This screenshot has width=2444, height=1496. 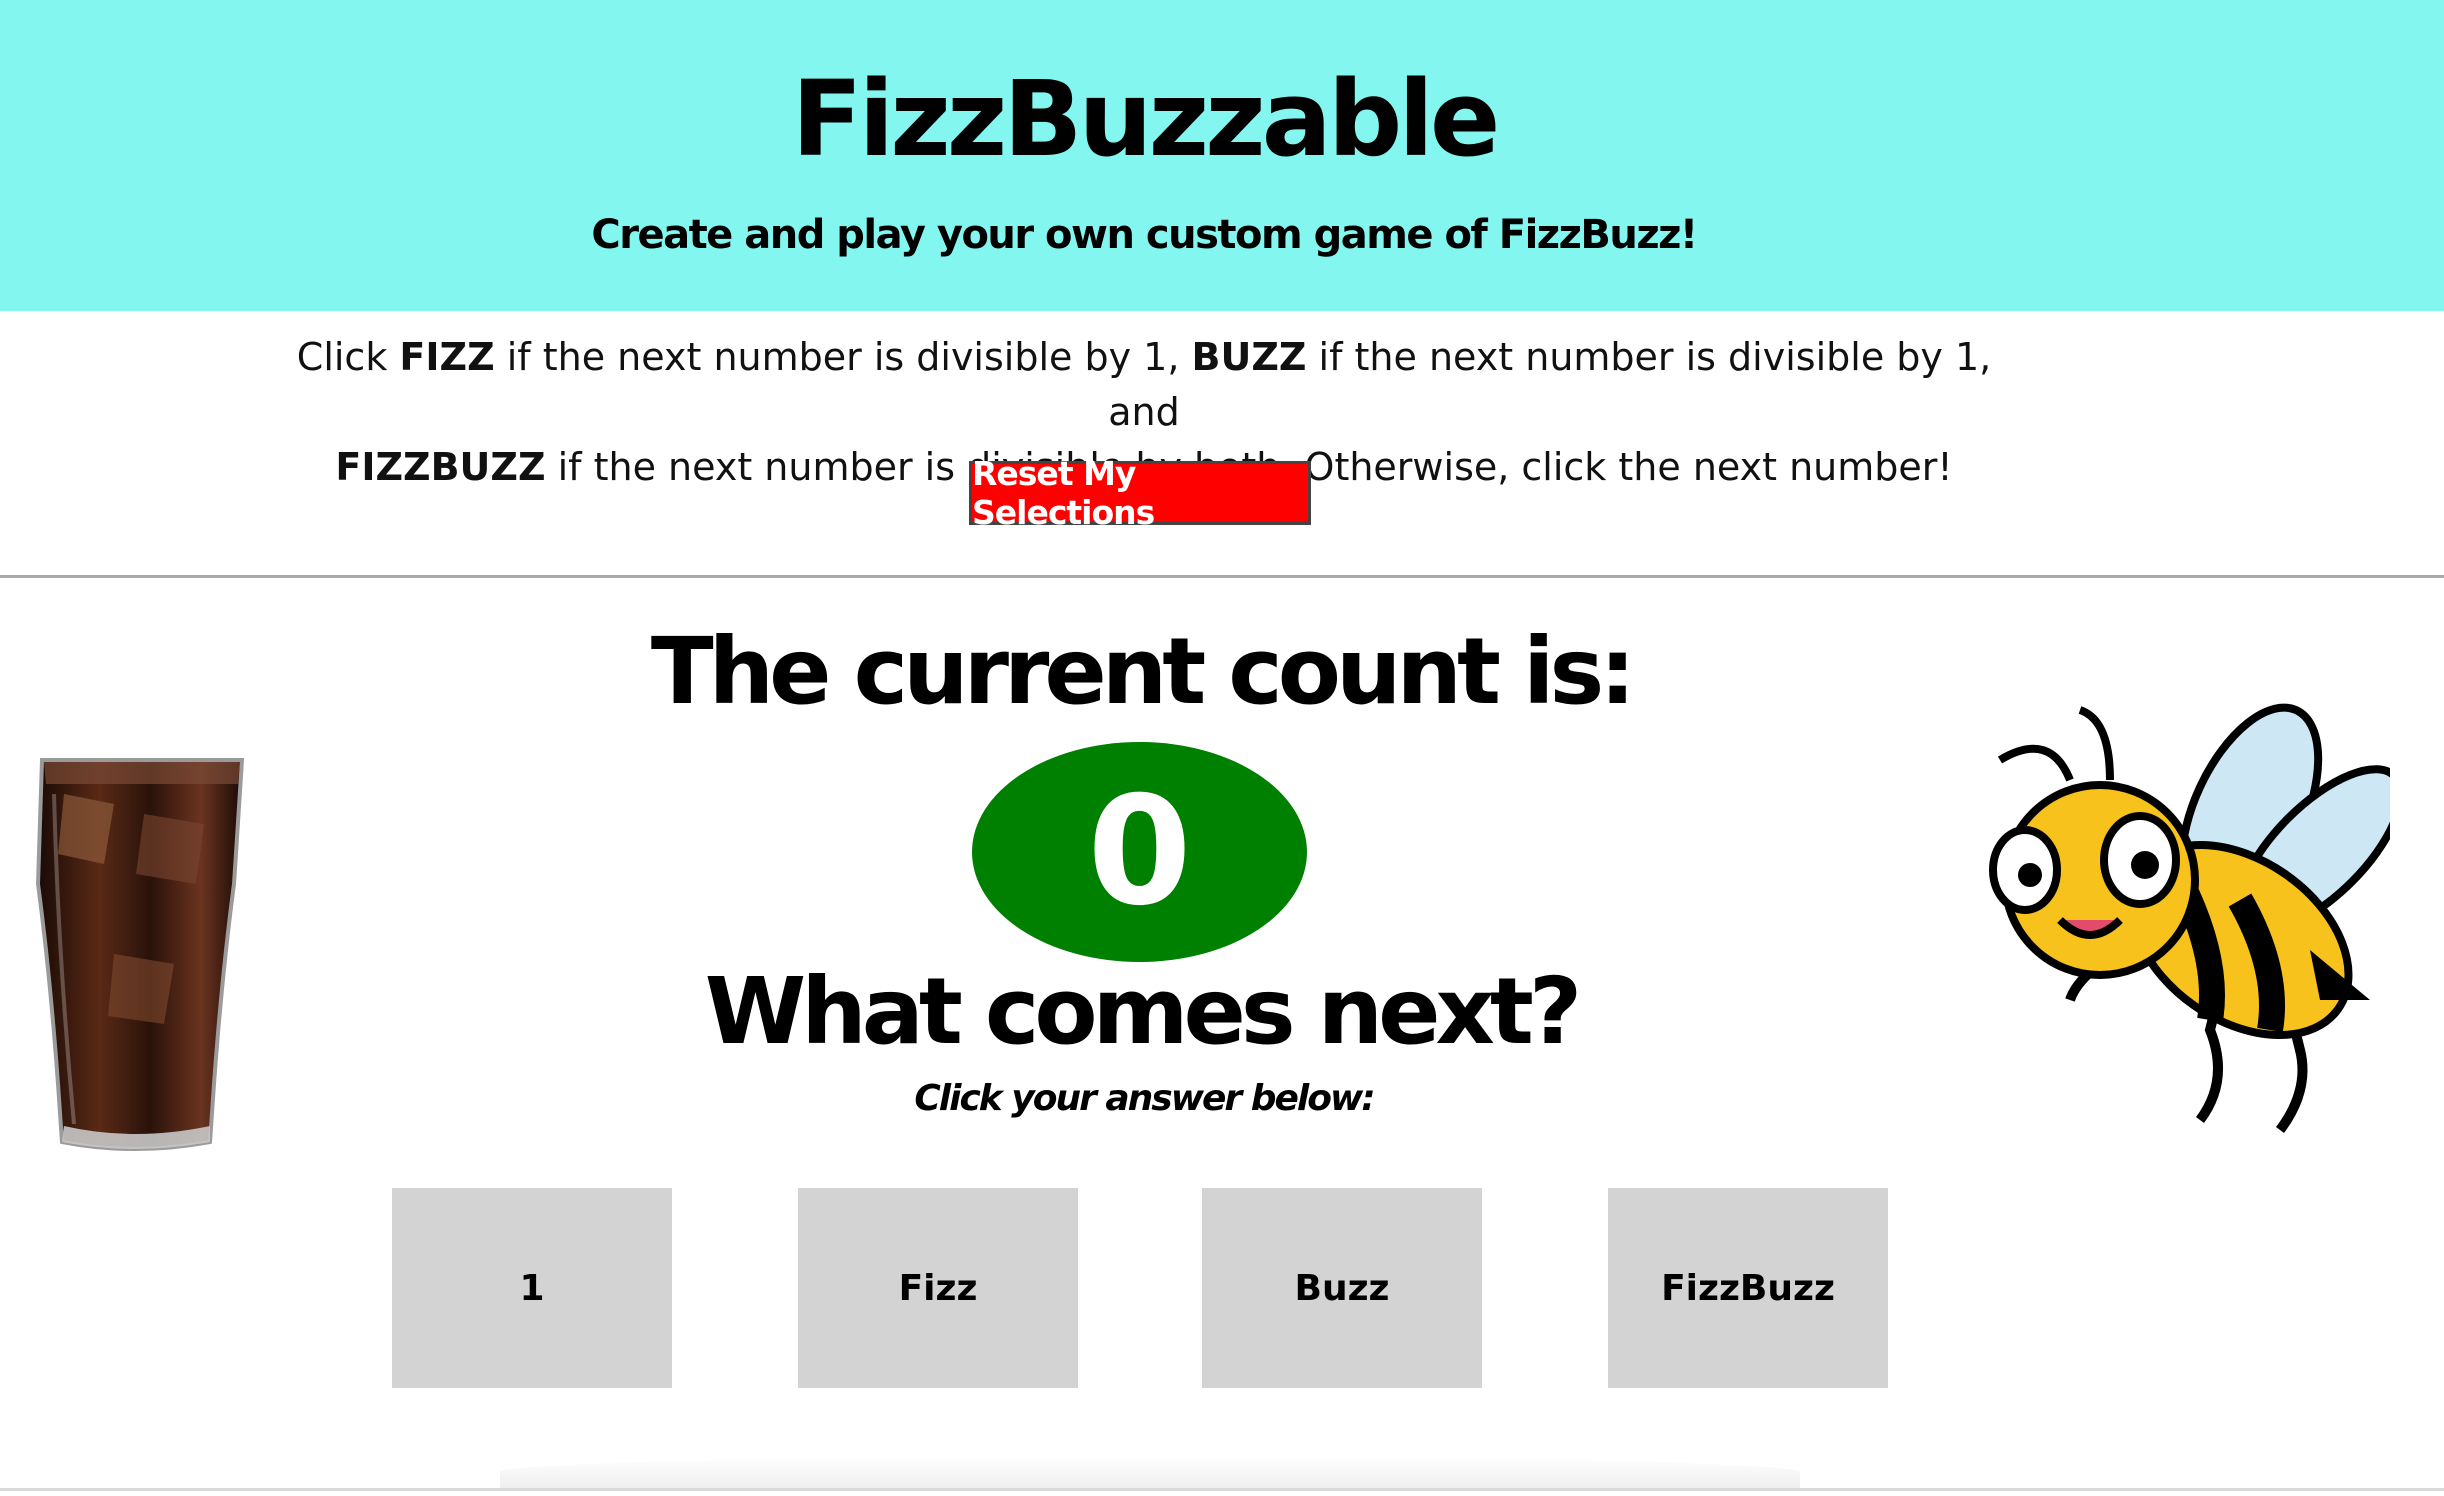 What do you see at coordinates (1748, 1288) in the screenshot?
I see `answer-button-fizzbuzz: FizzBuzz` at bounding box center [1748, 1288].